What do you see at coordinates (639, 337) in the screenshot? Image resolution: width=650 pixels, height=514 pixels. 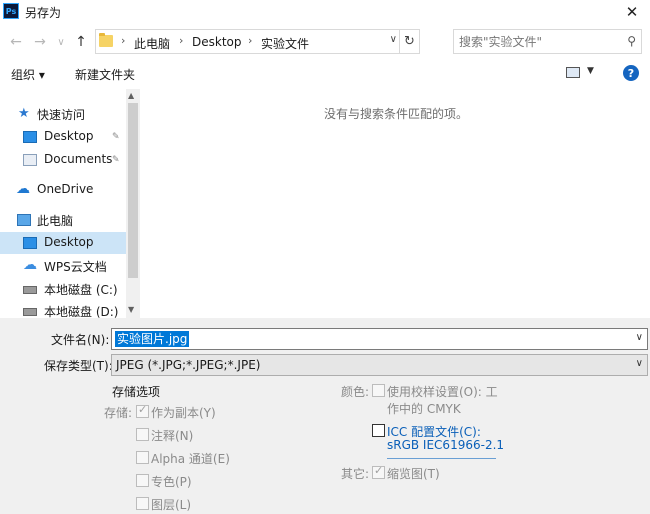 I see `filename-dropdown-icon: ∨` at bounding box center [639, 337].